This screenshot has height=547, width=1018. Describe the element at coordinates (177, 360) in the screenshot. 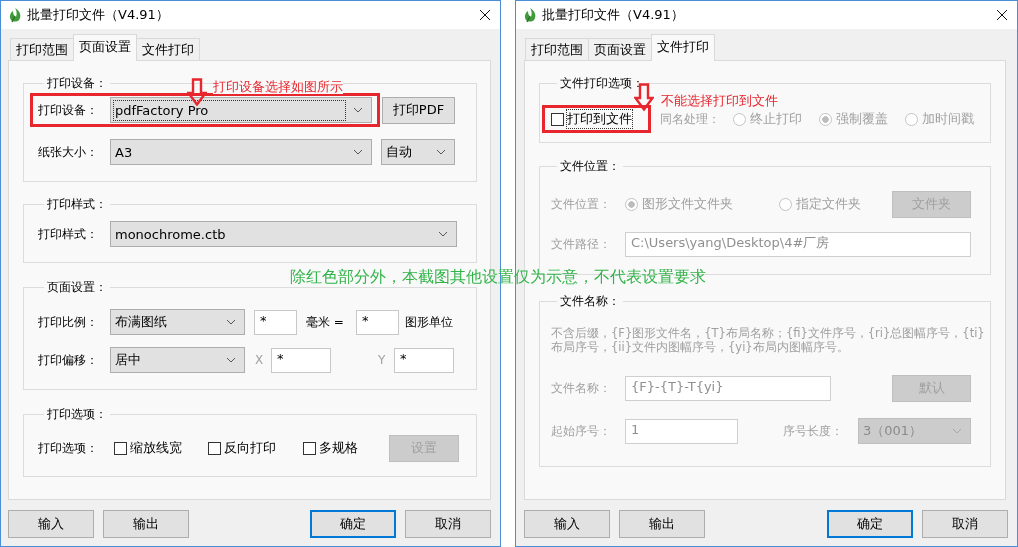

I see `dropdown: 居中` at that location.